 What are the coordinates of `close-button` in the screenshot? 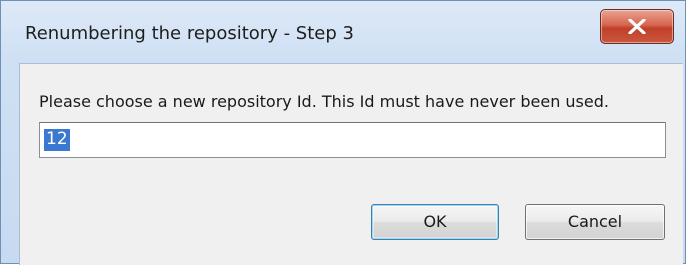 It's located at (637, 26).